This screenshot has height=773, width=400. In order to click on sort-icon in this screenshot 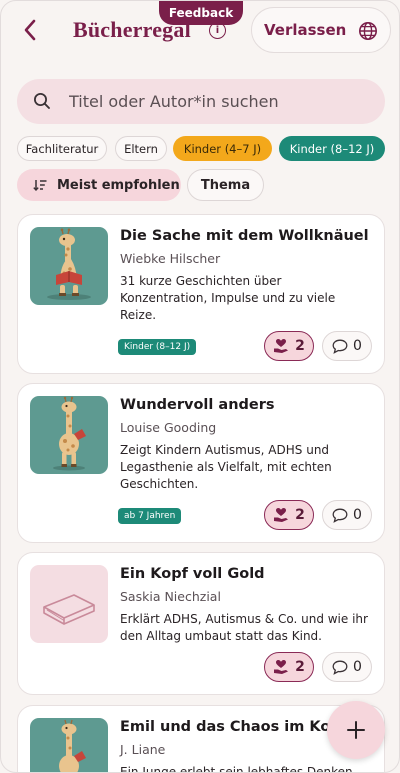, I will do `click(40, 185)`.